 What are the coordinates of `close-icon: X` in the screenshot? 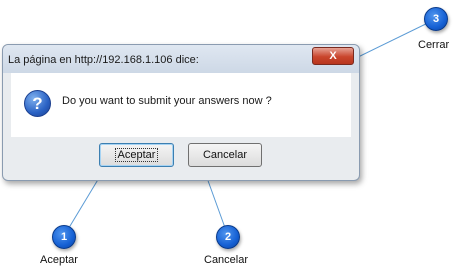 It's located at (333, 56).